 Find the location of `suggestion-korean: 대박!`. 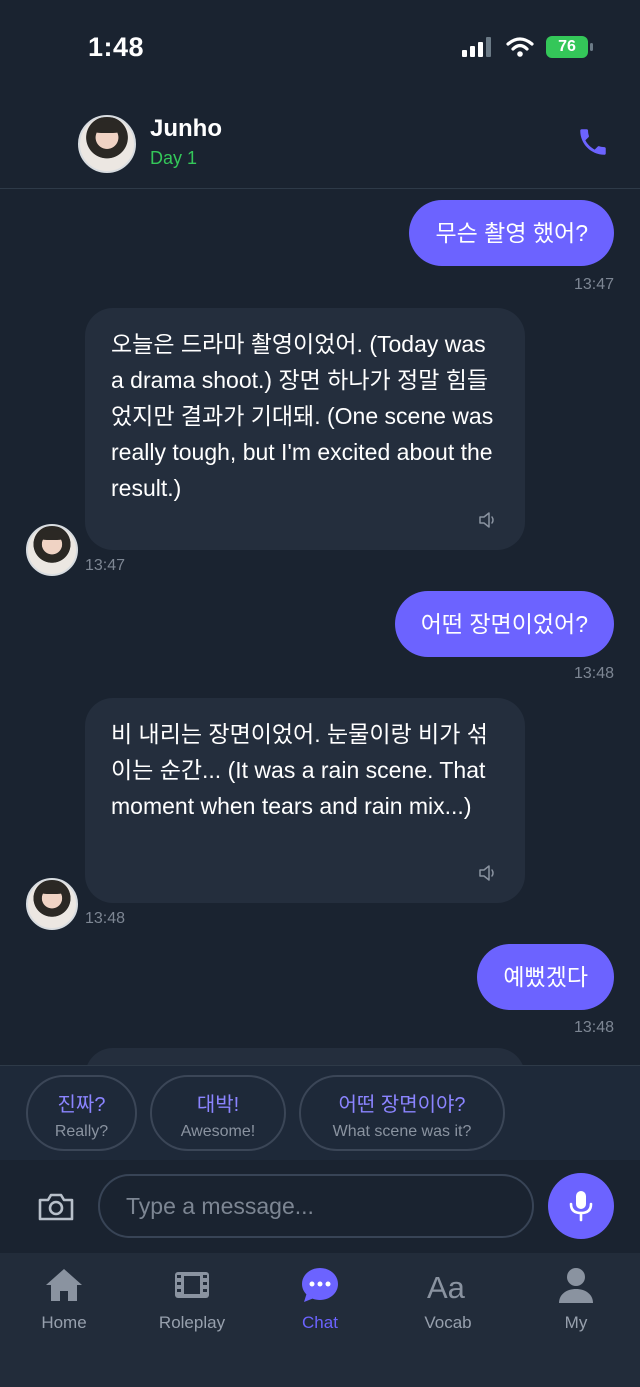

suggestion-korean: 대박! is located at coordinates (218, 1105).